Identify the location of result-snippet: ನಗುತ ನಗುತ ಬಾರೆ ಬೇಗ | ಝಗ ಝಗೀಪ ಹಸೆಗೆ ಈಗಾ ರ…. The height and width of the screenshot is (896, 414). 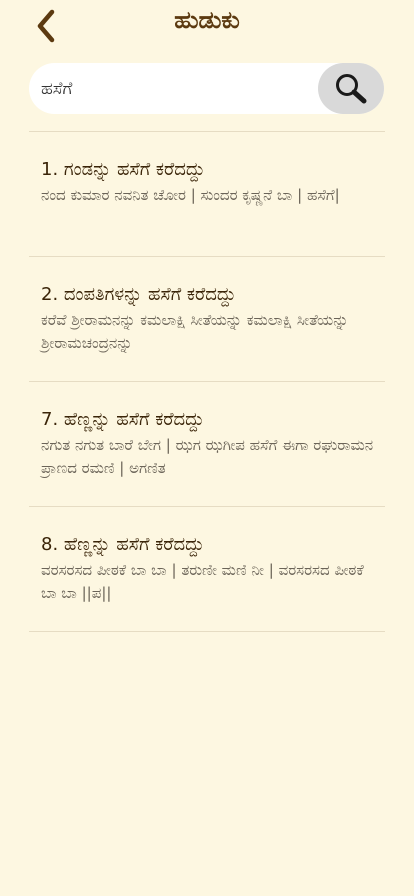
(207, 456).